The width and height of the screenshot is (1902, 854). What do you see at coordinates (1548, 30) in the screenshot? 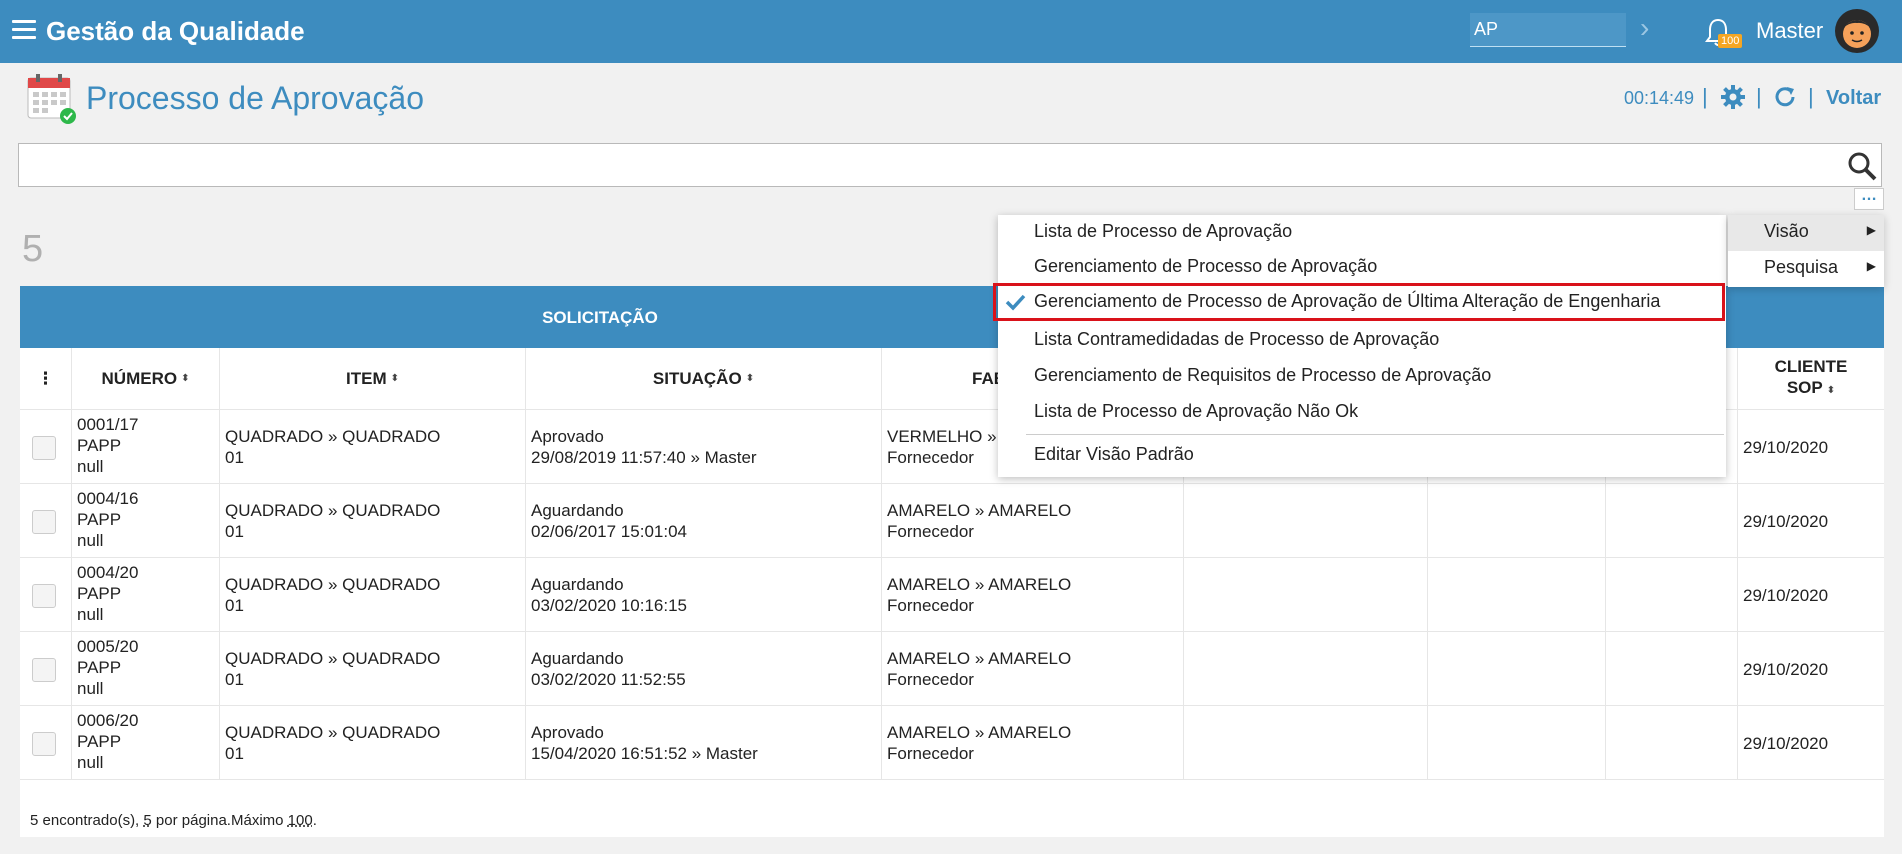
I see `top-search-input` at bounding box center [1548, 30].